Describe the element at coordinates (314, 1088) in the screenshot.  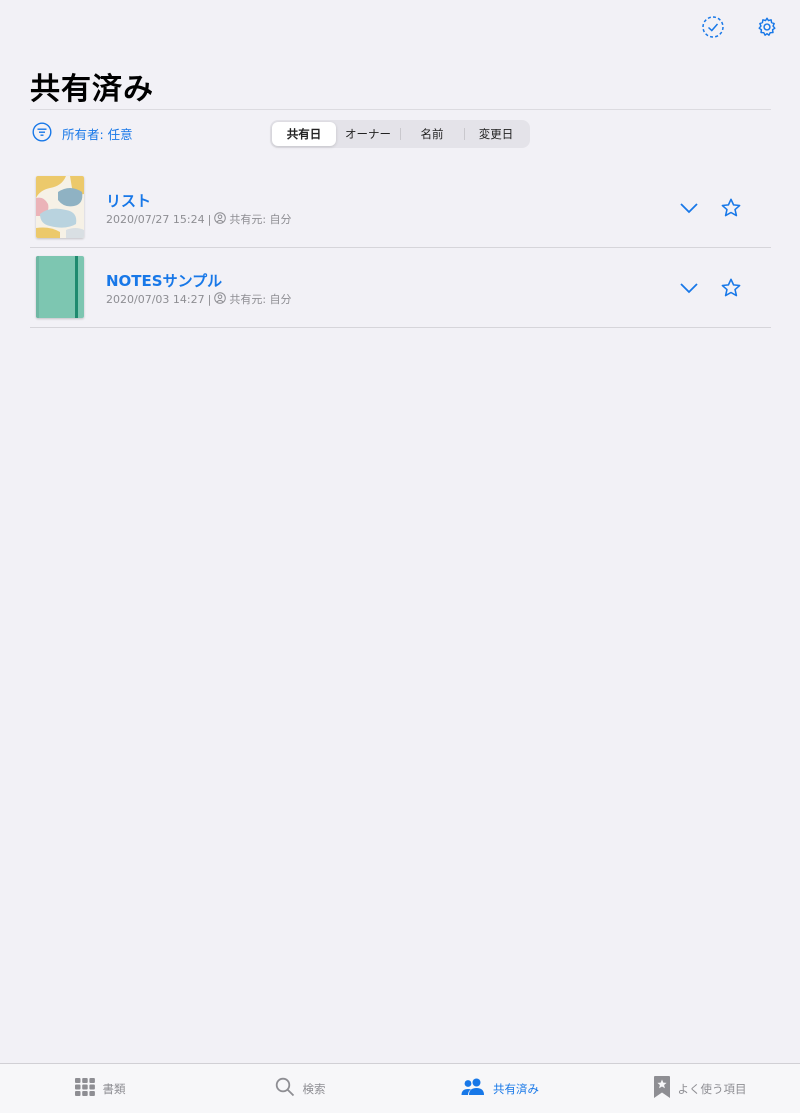
I see `tab-search-label: 検索` at that location.